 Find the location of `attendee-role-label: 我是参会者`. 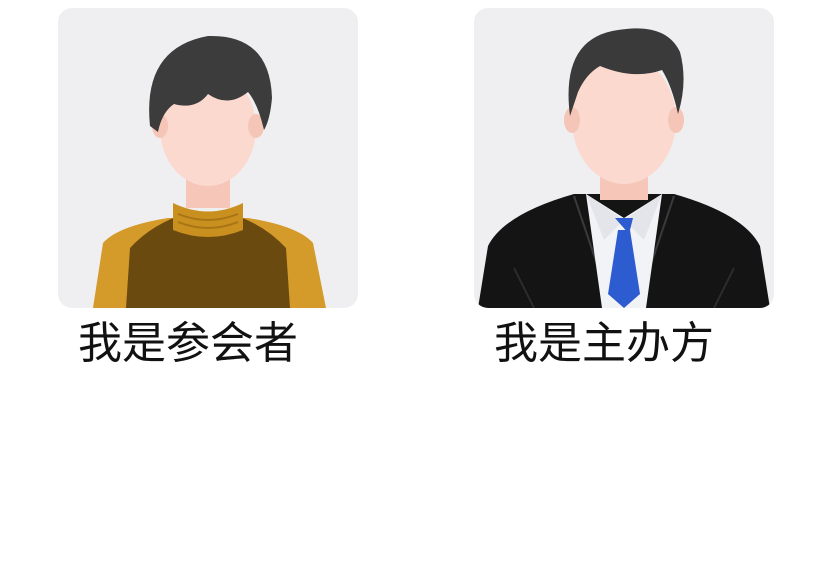

attendee-role-label: 我是参会者 is located at coordinates (188, 344).